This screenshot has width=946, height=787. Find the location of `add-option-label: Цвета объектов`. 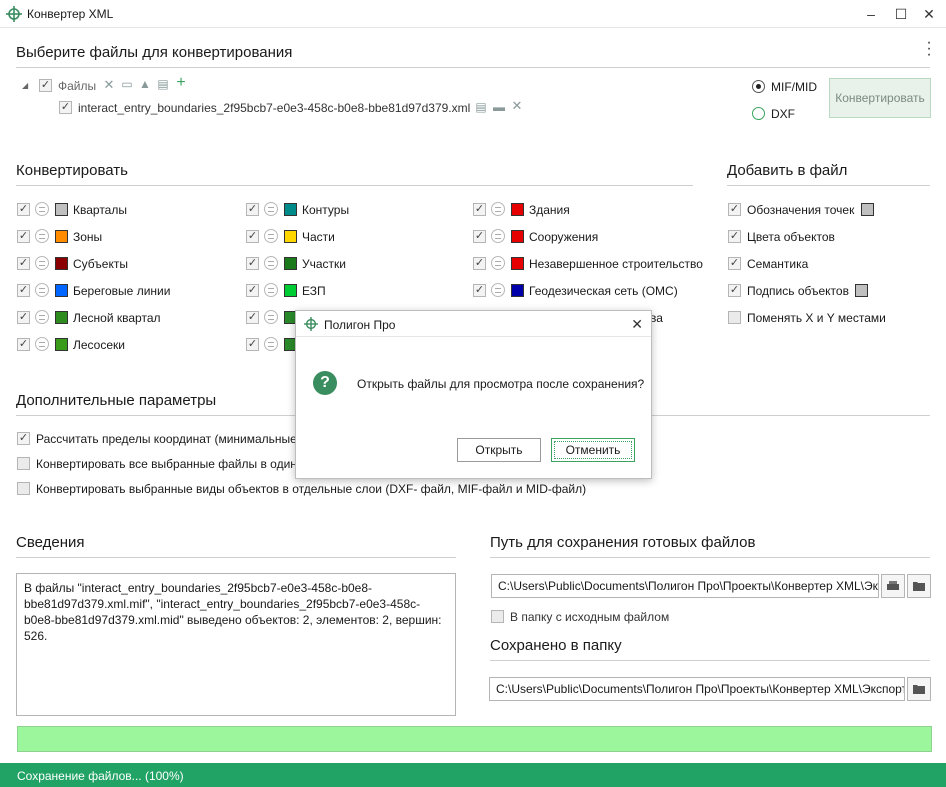

add-option-label: Цвета объектов is located at coordinates (791, 237).